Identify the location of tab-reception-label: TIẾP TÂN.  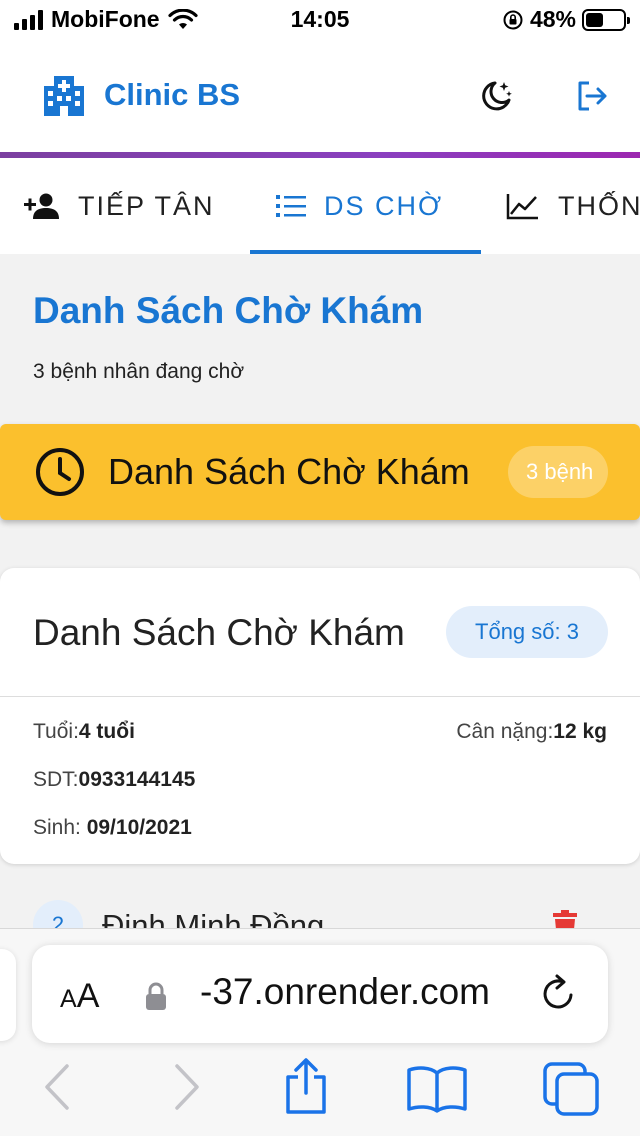
(146, 205).